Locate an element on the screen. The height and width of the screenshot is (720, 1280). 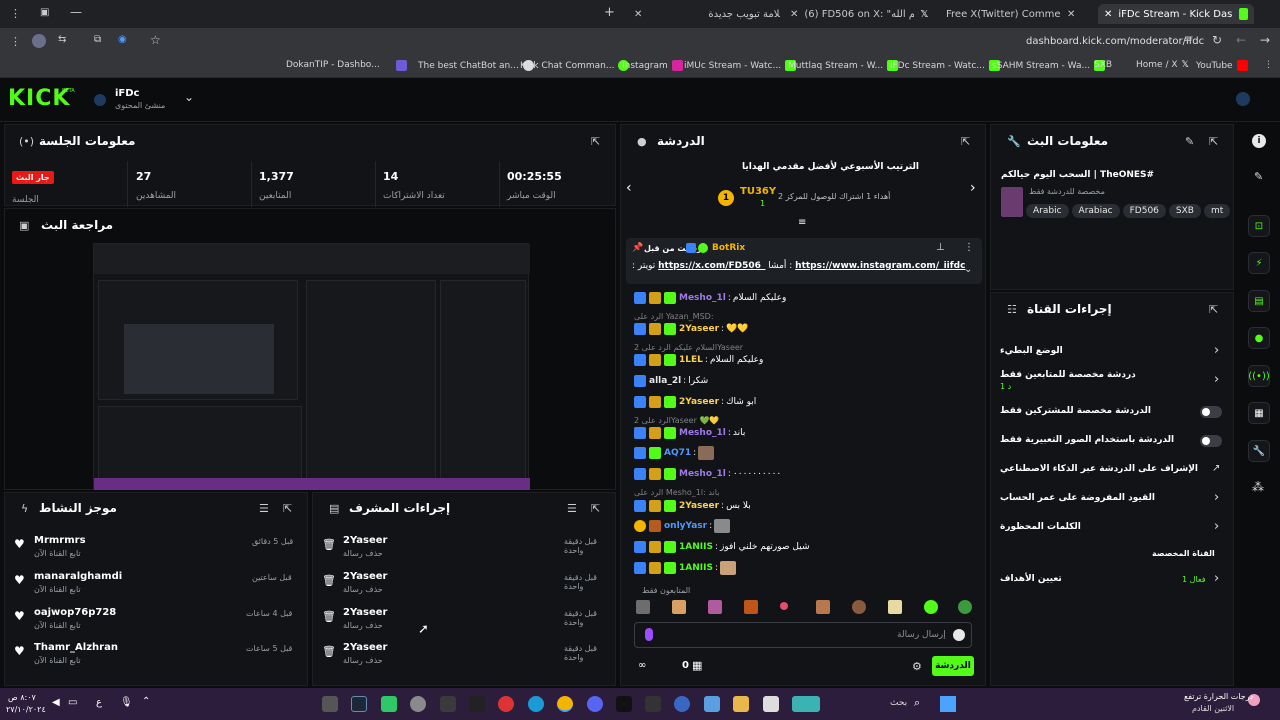
bookmark-item: Home / X𝕏 is located at coordinates (1162, 65).